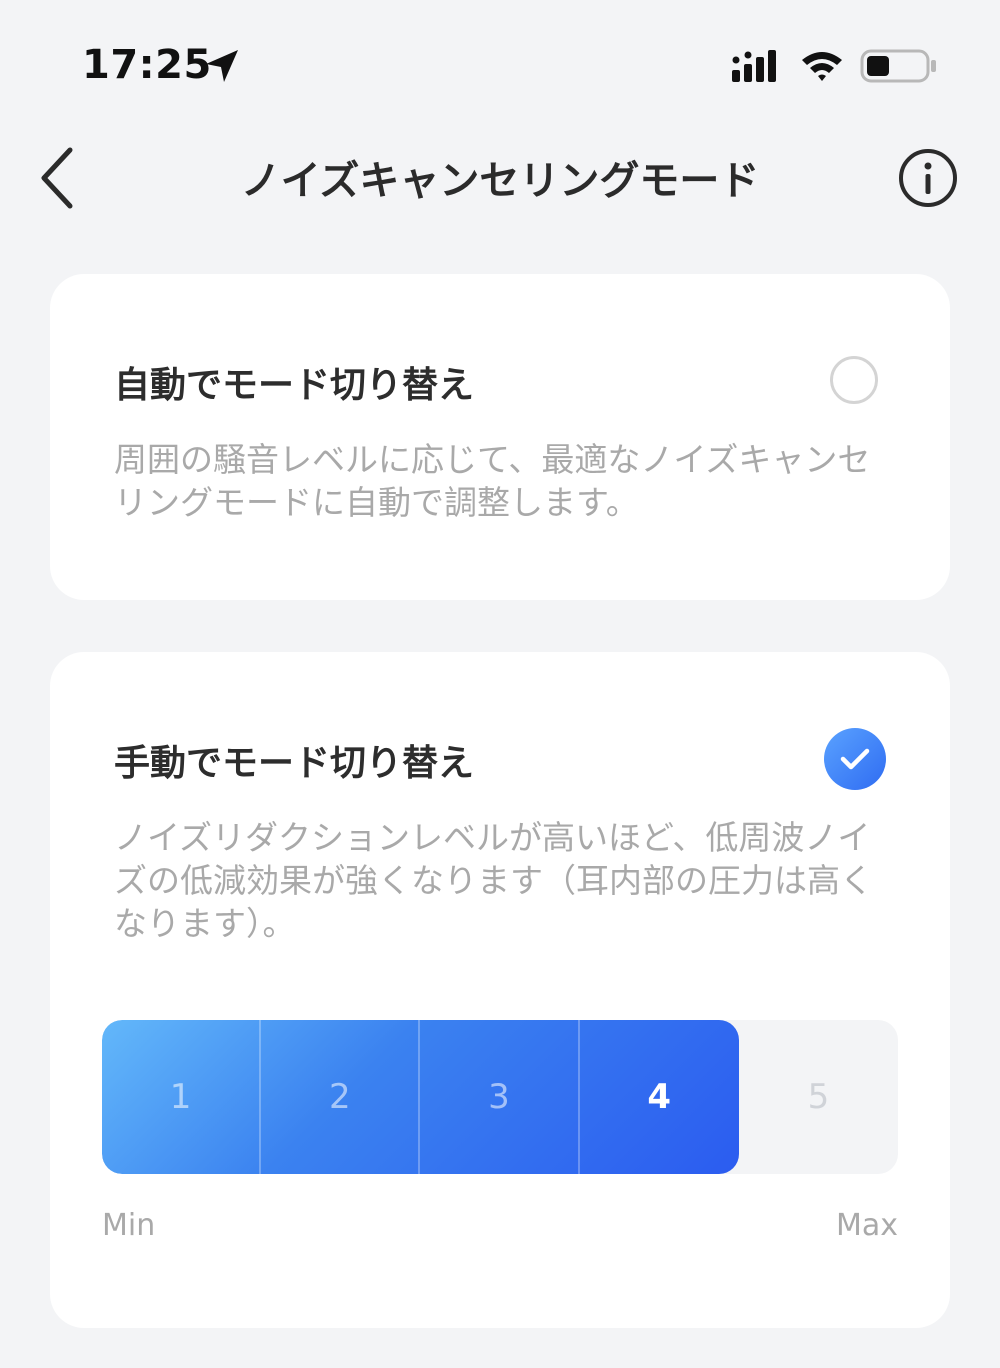  I want to click on page-title: ノイズキャンセリングモード, so click(500, 181).